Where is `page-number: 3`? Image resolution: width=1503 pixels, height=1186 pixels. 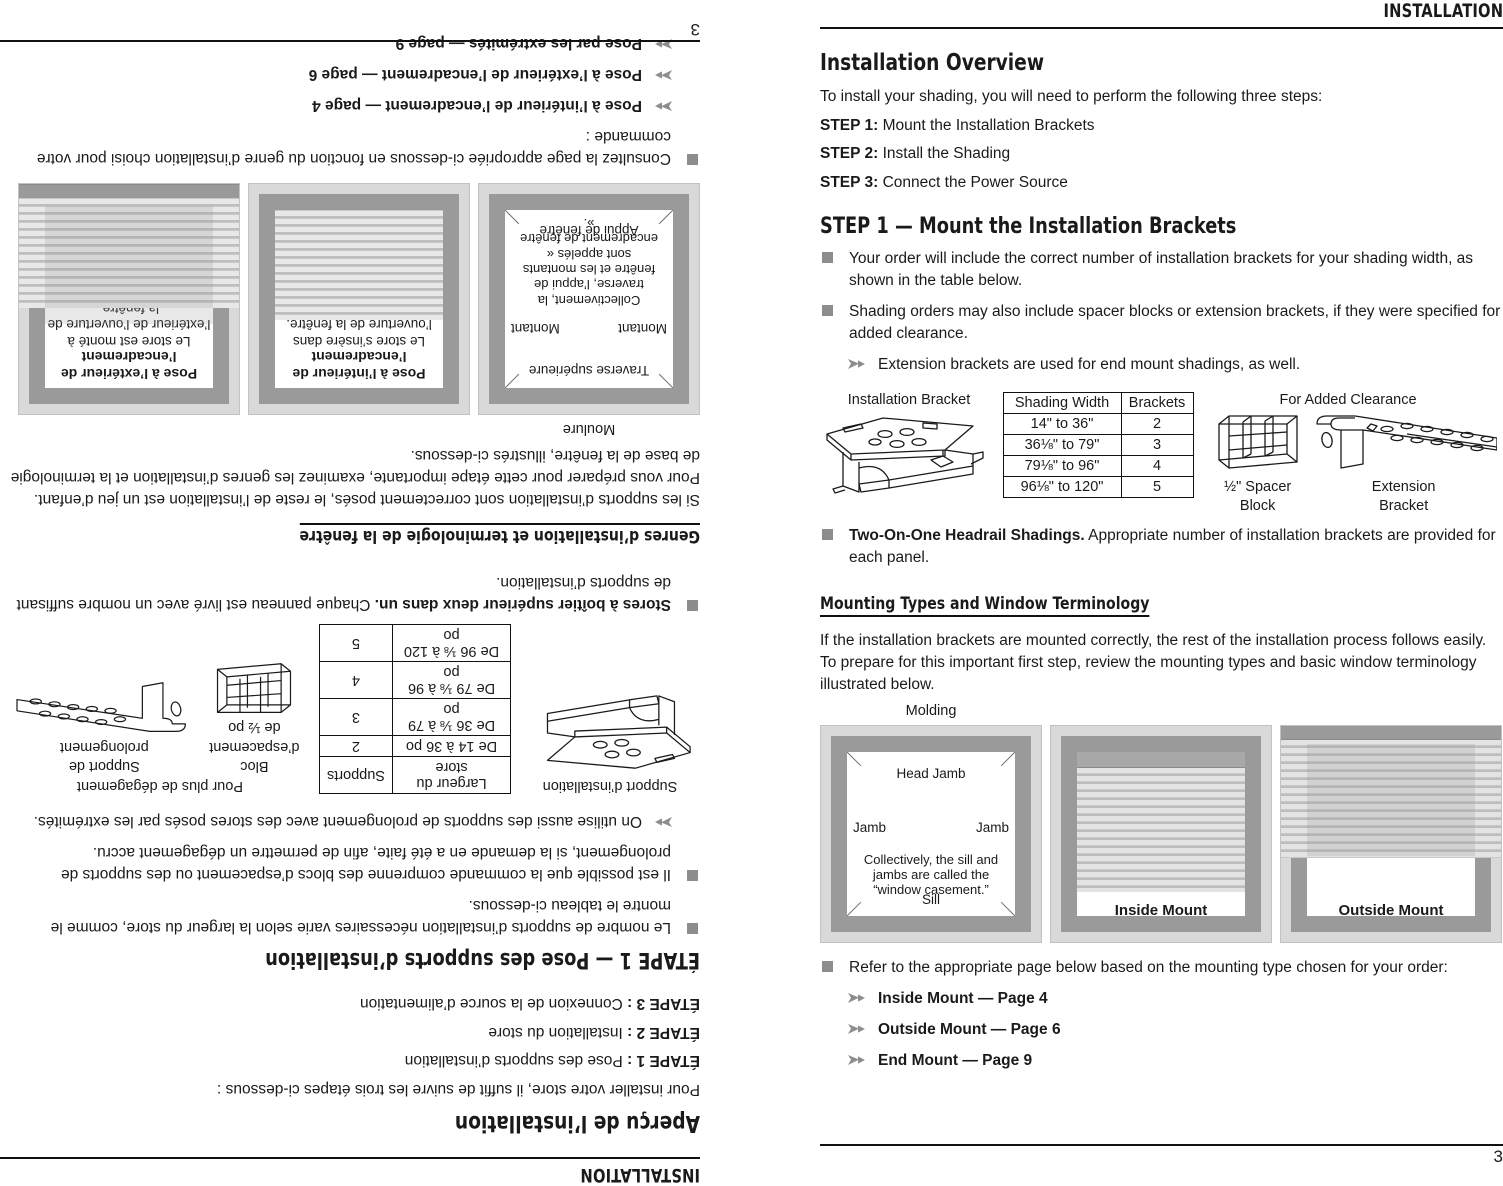 page-number: 3 is located at coordinates (1498, 1156).